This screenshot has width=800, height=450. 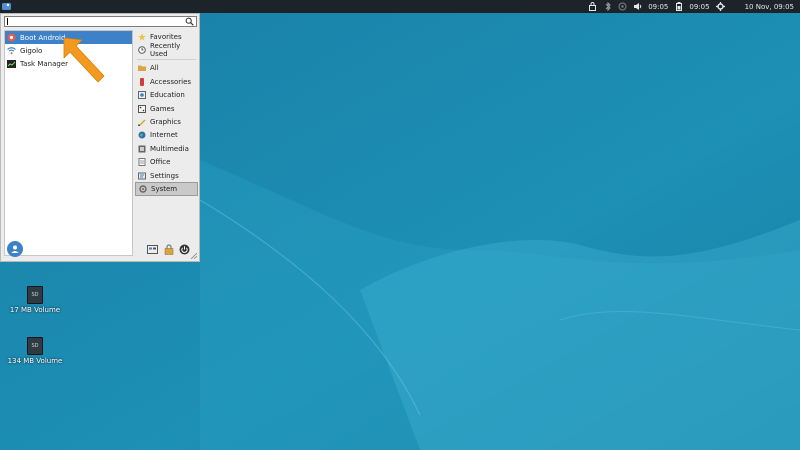 I want to click on education-icon, so click(x=142, y=95).